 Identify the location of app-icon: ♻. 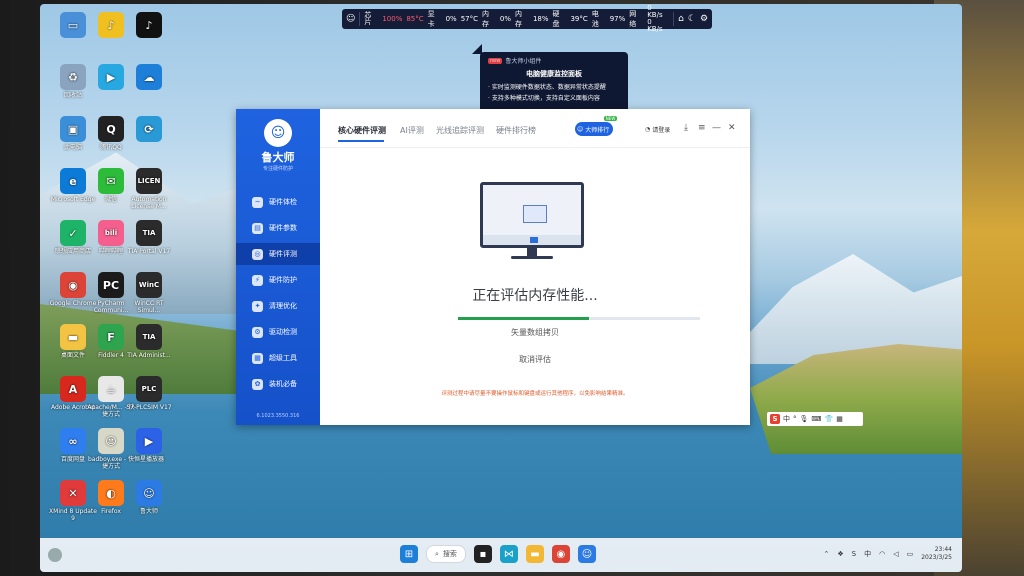
(73, 77).